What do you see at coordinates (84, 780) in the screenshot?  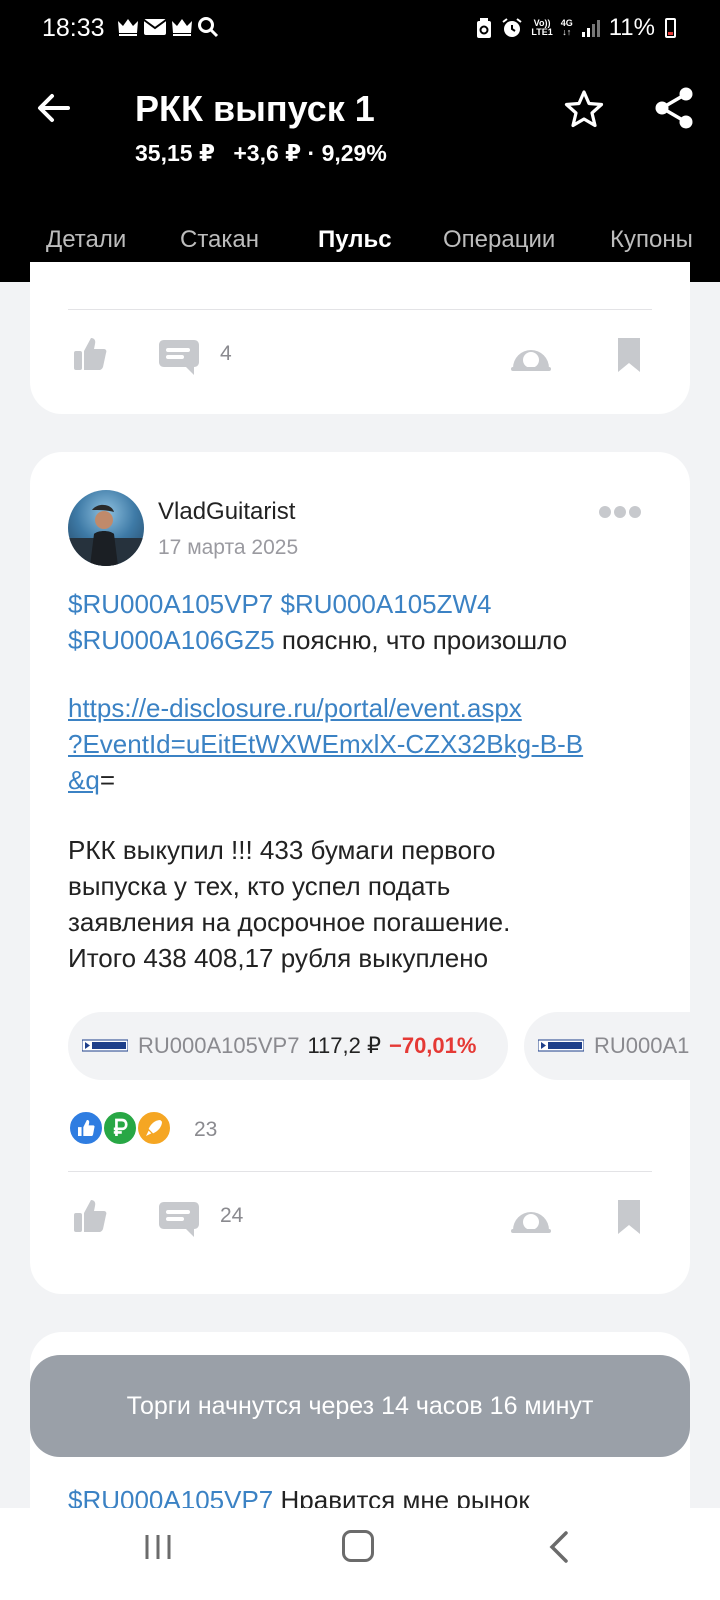 I see `url-link: &q` at bounding box center [84, 780].